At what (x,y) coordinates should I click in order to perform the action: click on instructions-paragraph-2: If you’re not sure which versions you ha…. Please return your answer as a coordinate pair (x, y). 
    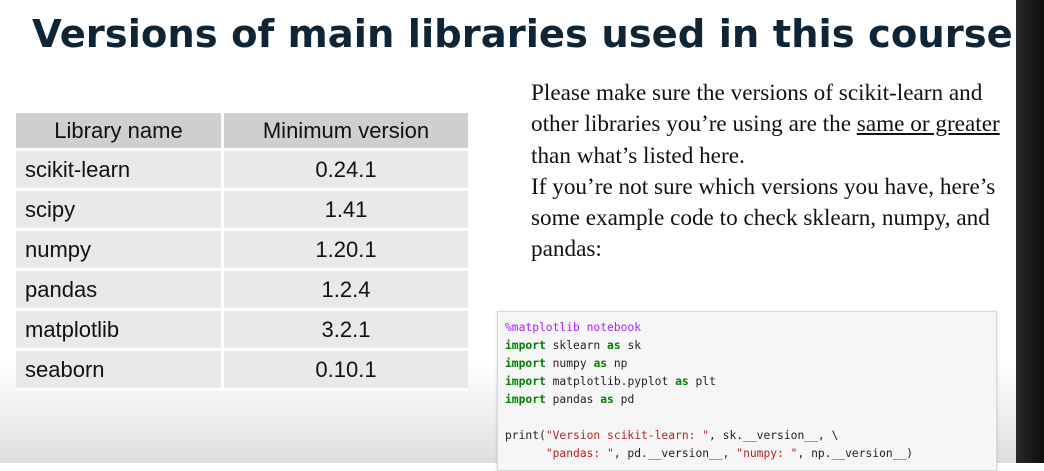
    Looking at the image, I should click on (763, 218).